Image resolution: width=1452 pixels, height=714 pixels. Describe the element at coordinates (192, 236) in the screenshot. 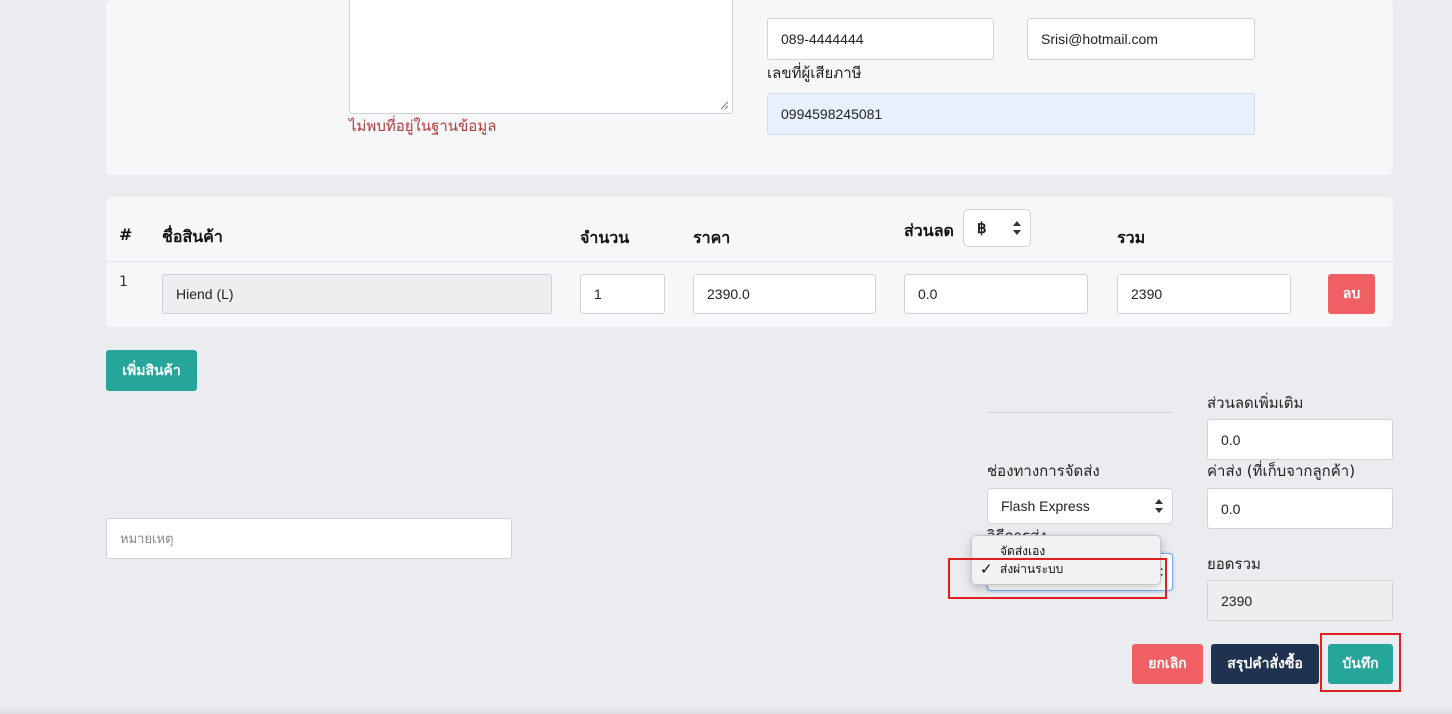

I see `header-product: ชื่อสินค้า` at that location.